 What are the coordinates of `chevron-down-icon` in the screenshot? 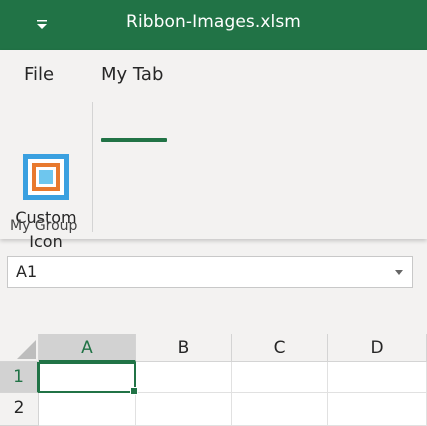 It's located at (399, 272).